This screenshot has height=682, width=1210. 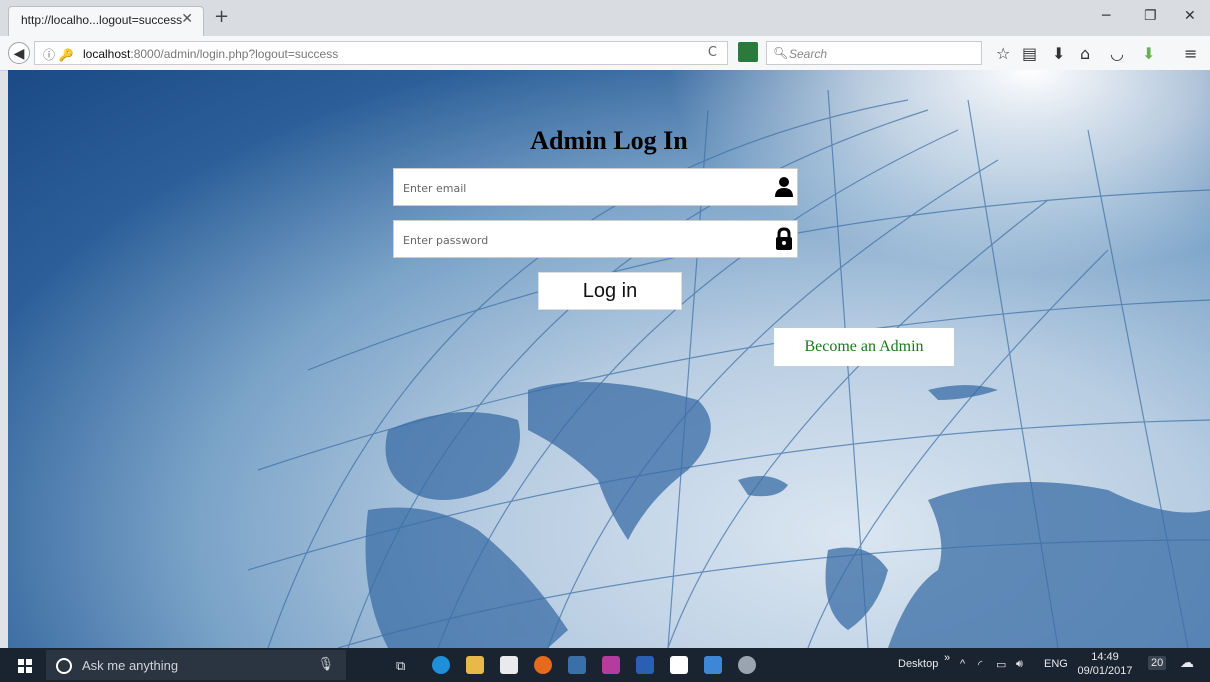 I want to click on network-icon: ◜, so click(x=980, y=664).